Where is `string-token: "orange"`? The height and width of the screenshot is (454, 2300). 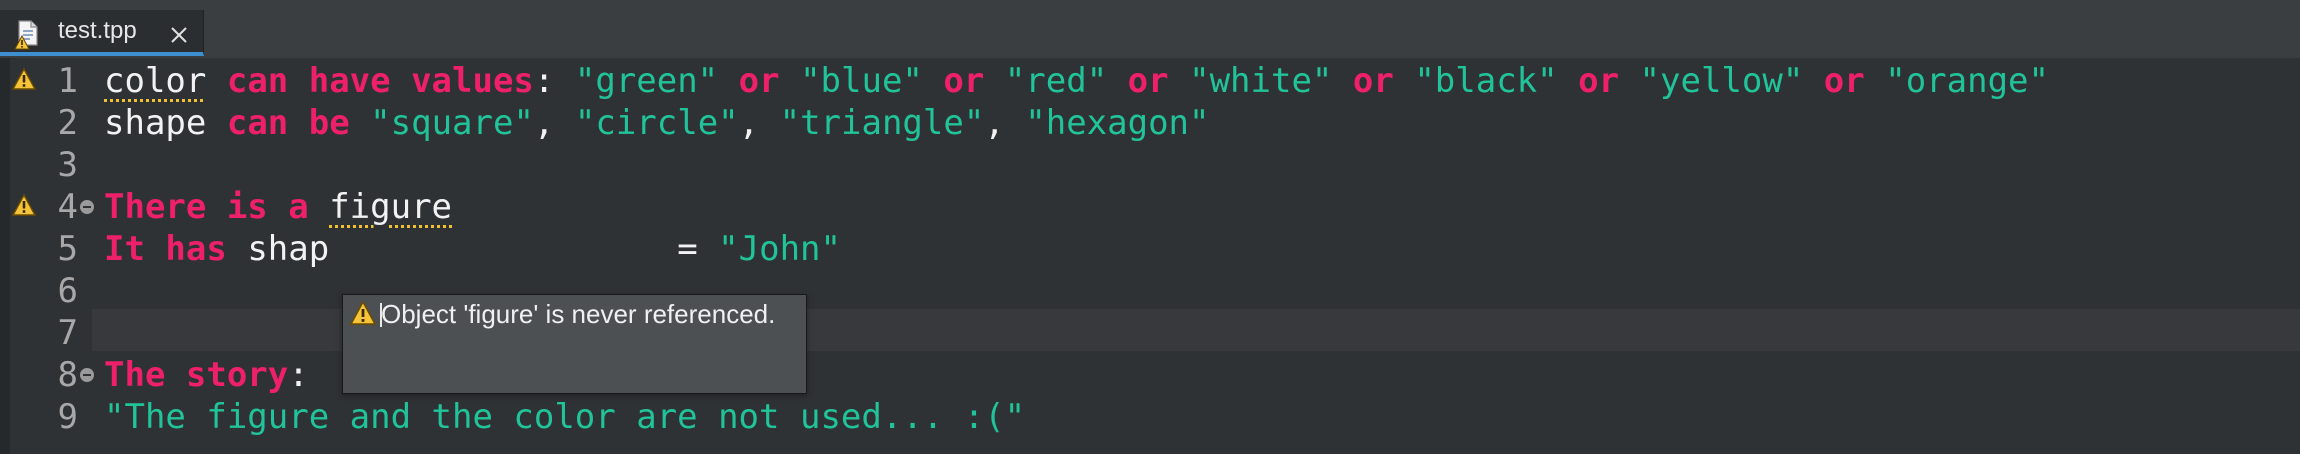 string-token: "orange" is located at coordinates (1967, 81).